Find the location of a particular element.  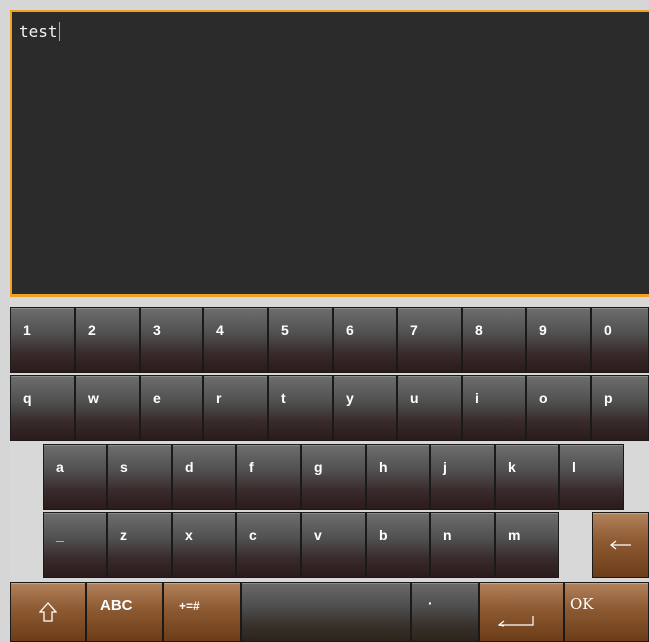

key-label: e is located at coordinates (157, 398).